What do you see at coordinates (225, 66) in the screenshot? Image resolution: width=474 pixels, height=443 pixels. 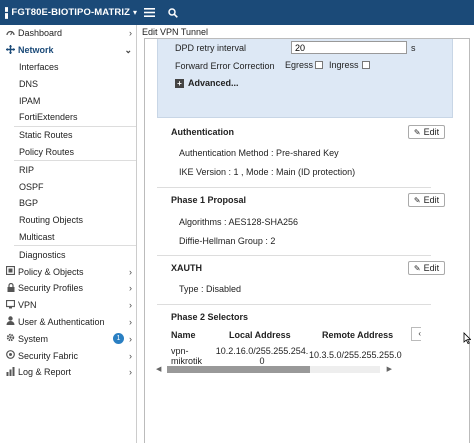 I see `fec-label: Forward Error Correction` at bounding box center [225, 66].